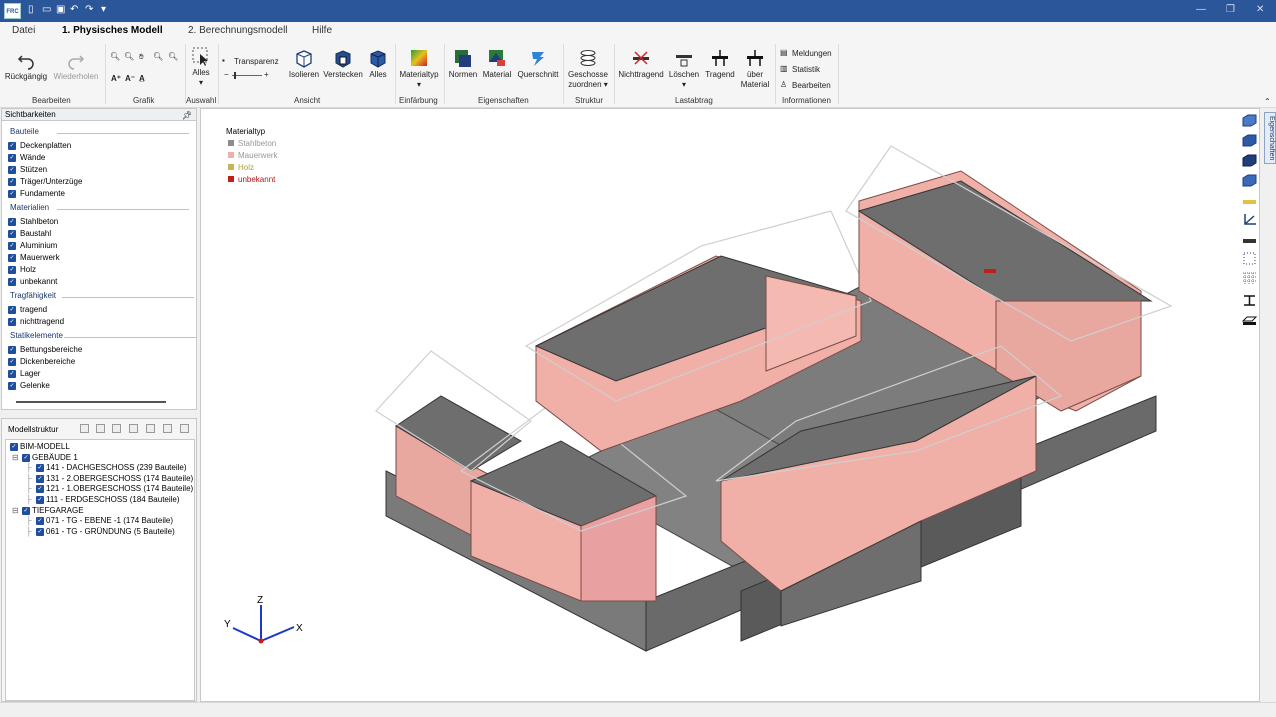 This screenshot has width=1276, height=717. Describe the element at coordinates (58, 510) in the screenshot. I see `tree-node-garage: TIEFGARAGE` at that location.